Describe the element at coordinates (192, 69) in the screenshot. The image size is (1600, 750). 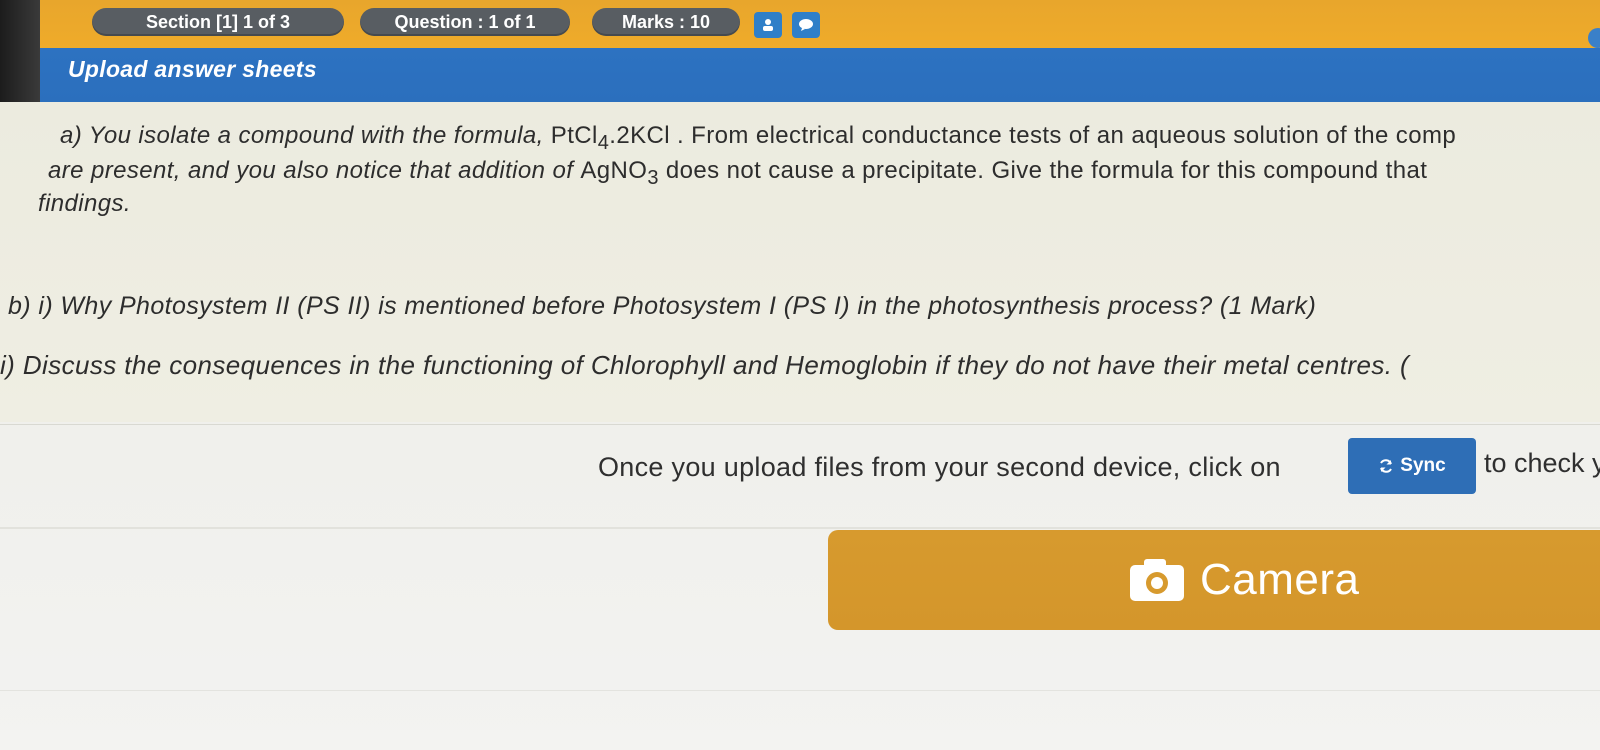
I see `page-title: Upload answer sheets` at that location.